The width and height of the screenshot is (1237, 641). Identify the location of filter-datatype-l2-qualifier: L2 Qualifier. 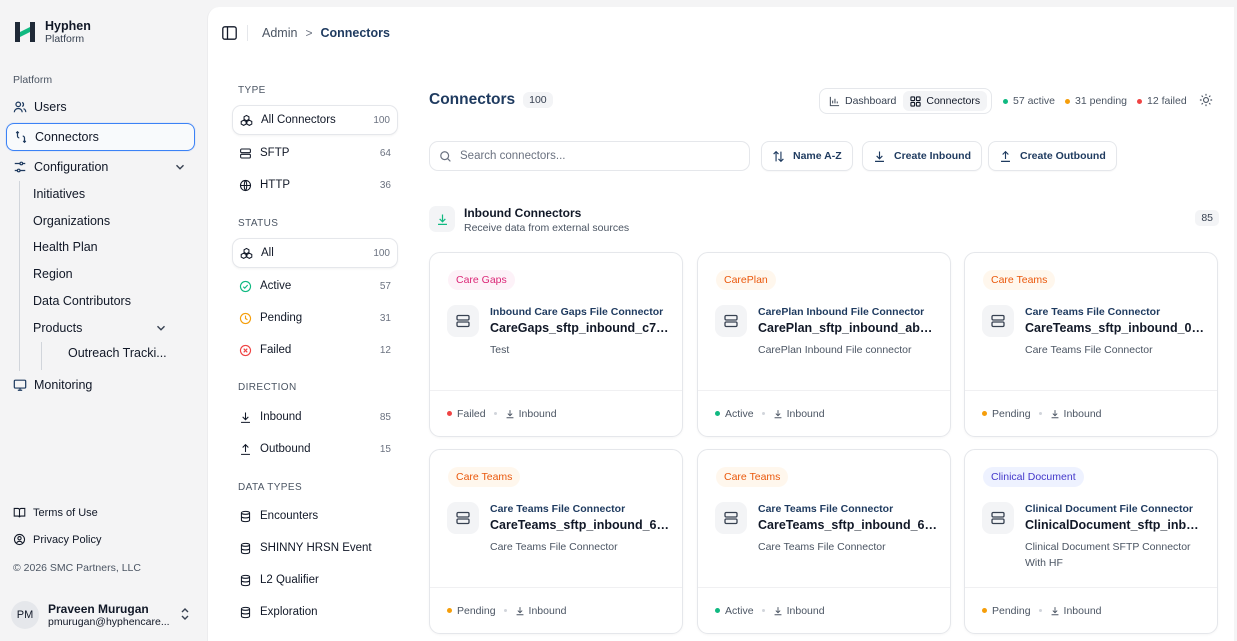
(315, 580).